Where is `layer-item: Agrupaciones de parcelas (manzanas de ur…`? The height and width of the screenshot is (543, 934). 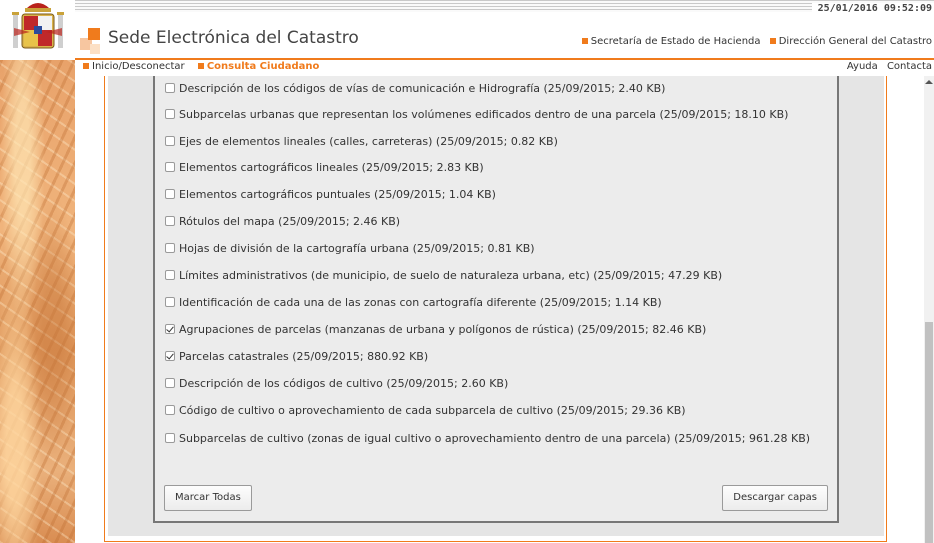
layer-item: Agrupaciones de parcelas (manzanas de ur… is located at coordinates (497, 329).